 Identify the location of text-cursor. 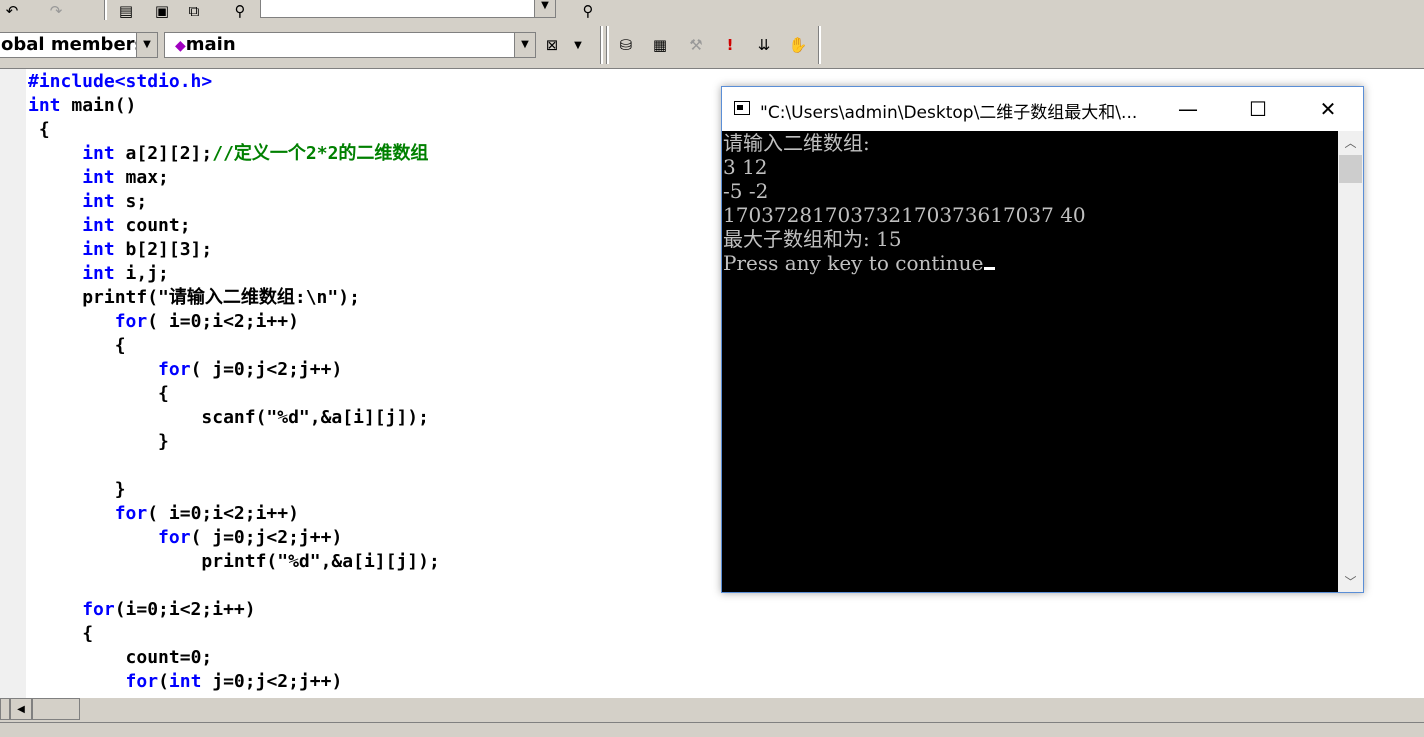
(990, 268).